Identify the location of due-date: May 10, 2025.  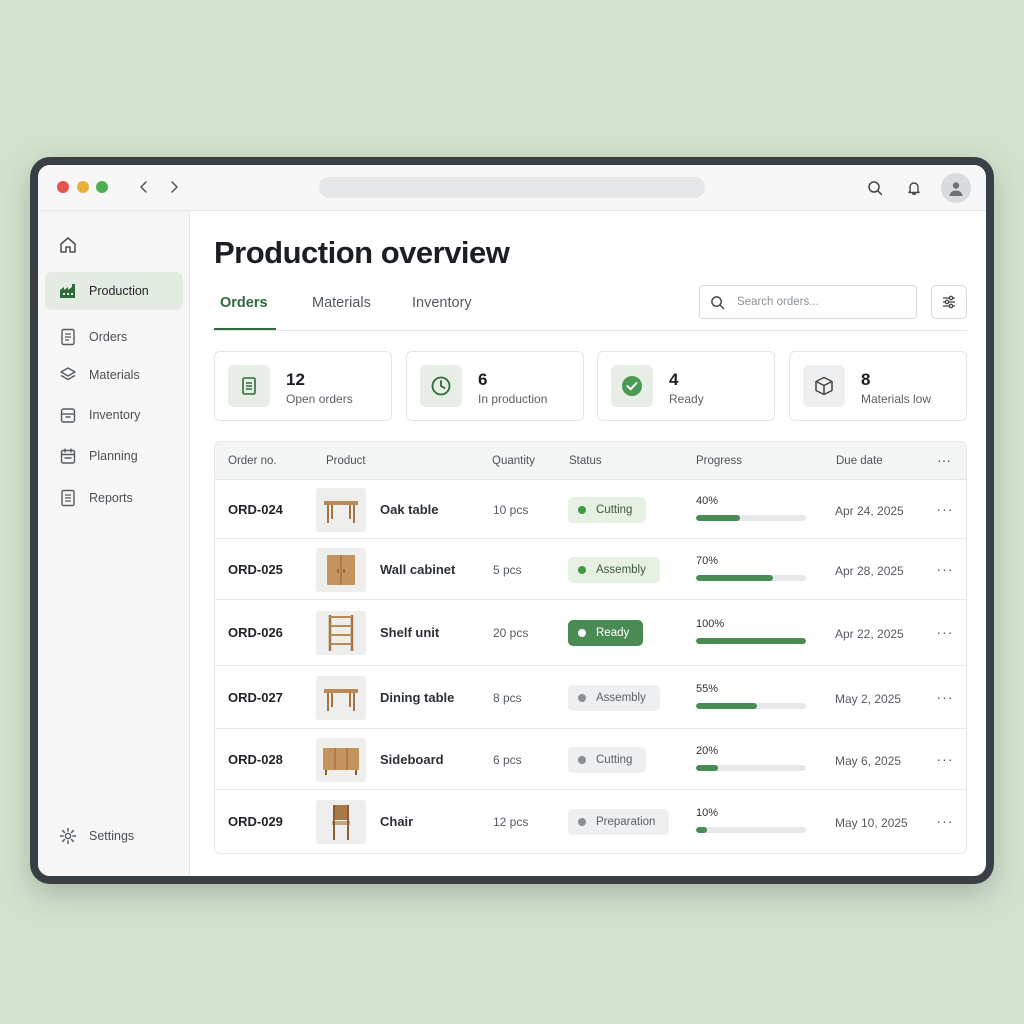
(871, 823).